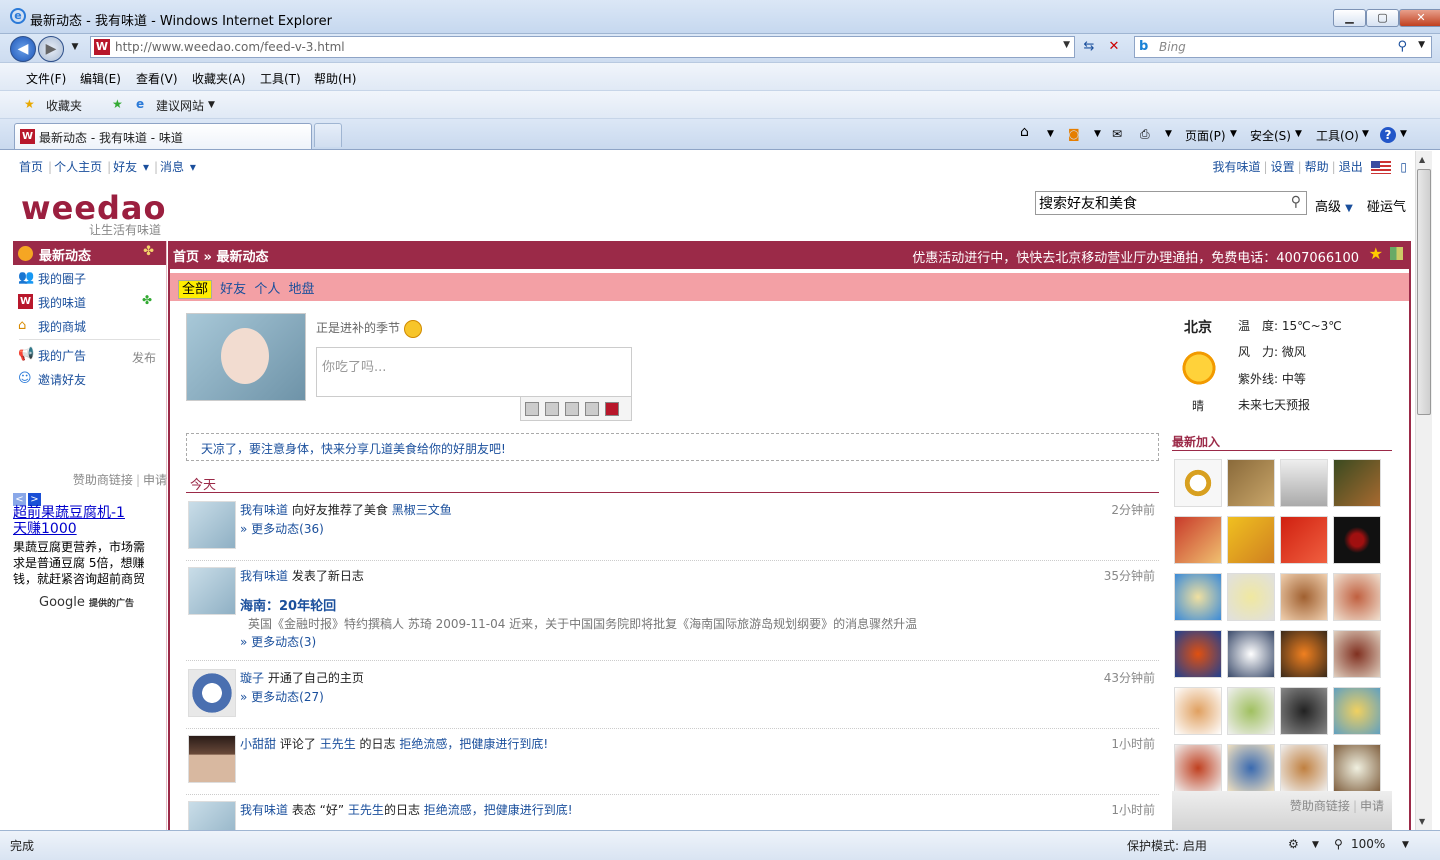 This screenshot has width=1440, height=860. I want to click on page-dropdown-icon: ▼, so click(1233, 134).